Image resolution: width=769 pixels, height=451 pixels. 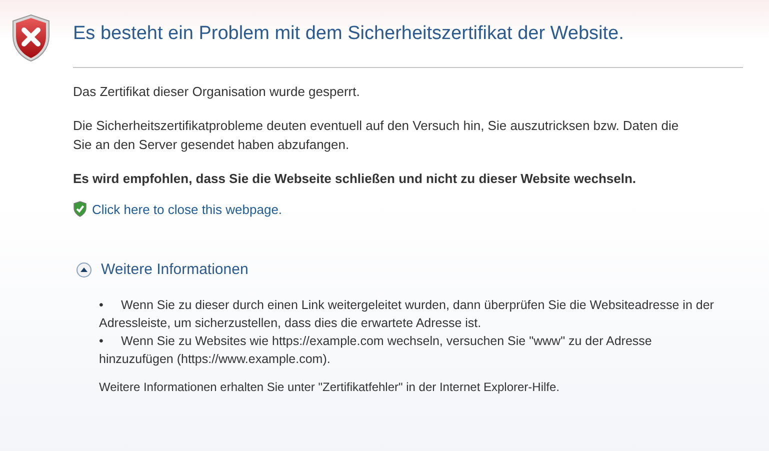 What do you see at coordinates (355, 179) in the screenshot?
I see `message-text: Es wird empfohlen, dass Sie die Webseite schließen und nicht zu dieser Website wechseln.` at bounding box center [355, 179].